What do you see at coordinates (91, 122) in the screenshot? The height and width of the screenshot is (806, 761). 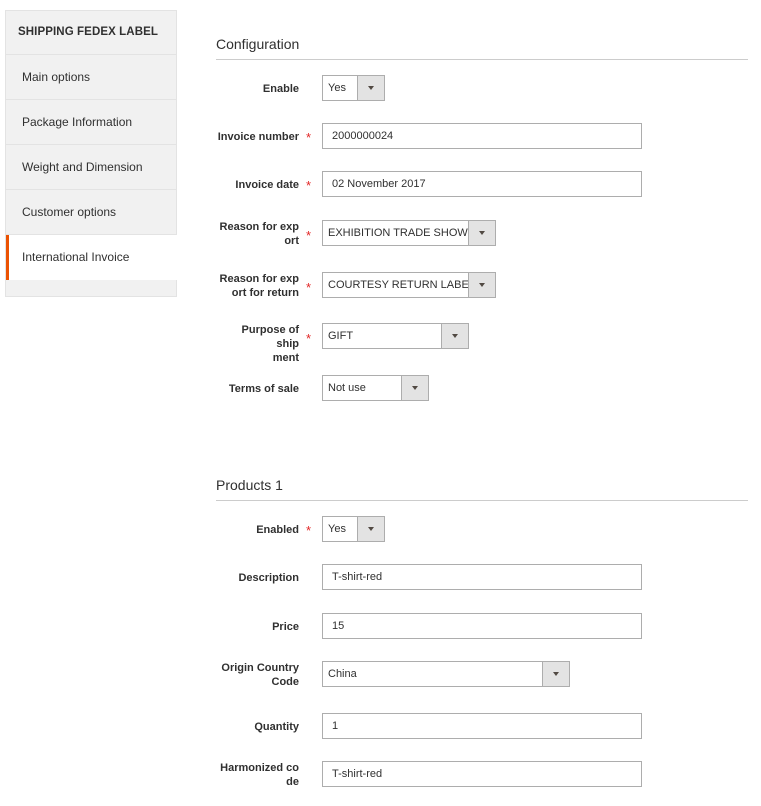 I see `sidebar-item-package-information: Package Information` at bounding box center [91, 122].